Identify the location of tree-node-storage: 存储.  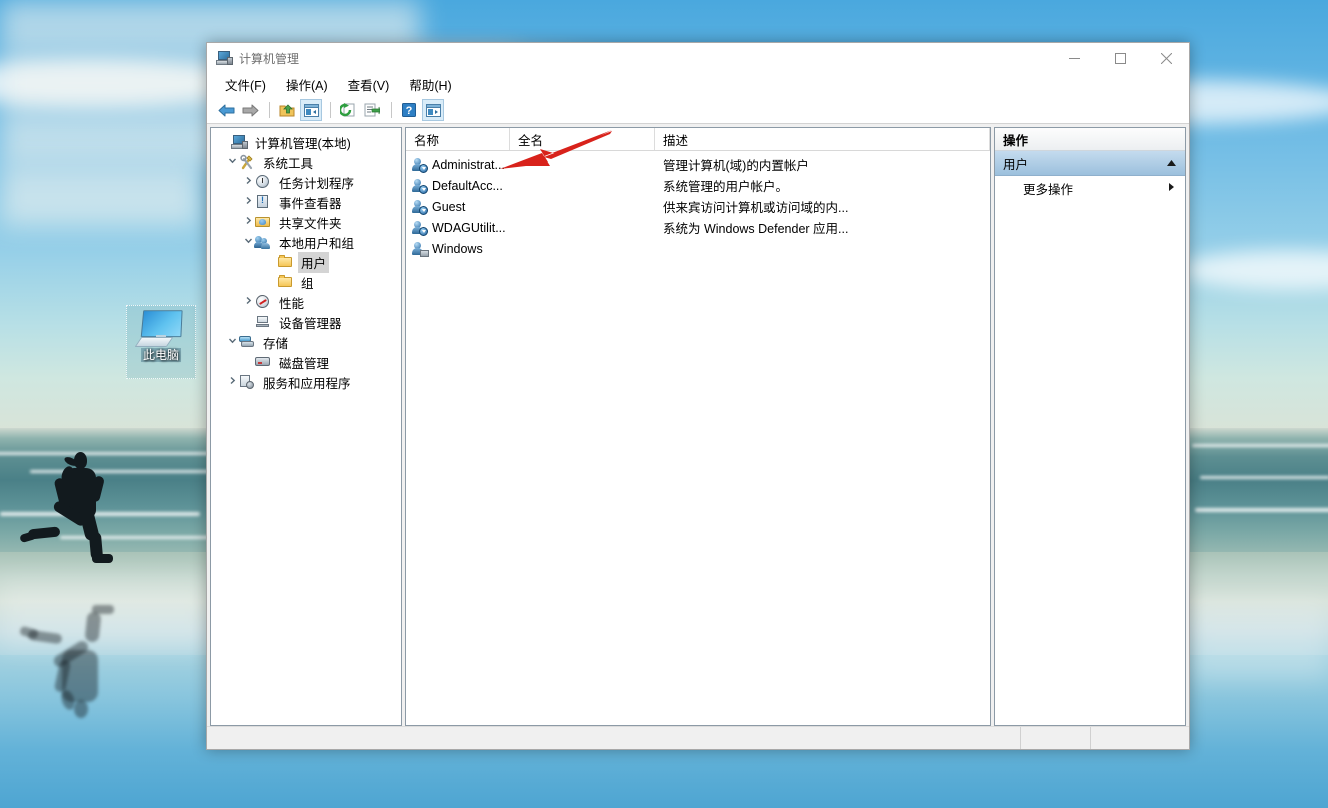
(306, 342).